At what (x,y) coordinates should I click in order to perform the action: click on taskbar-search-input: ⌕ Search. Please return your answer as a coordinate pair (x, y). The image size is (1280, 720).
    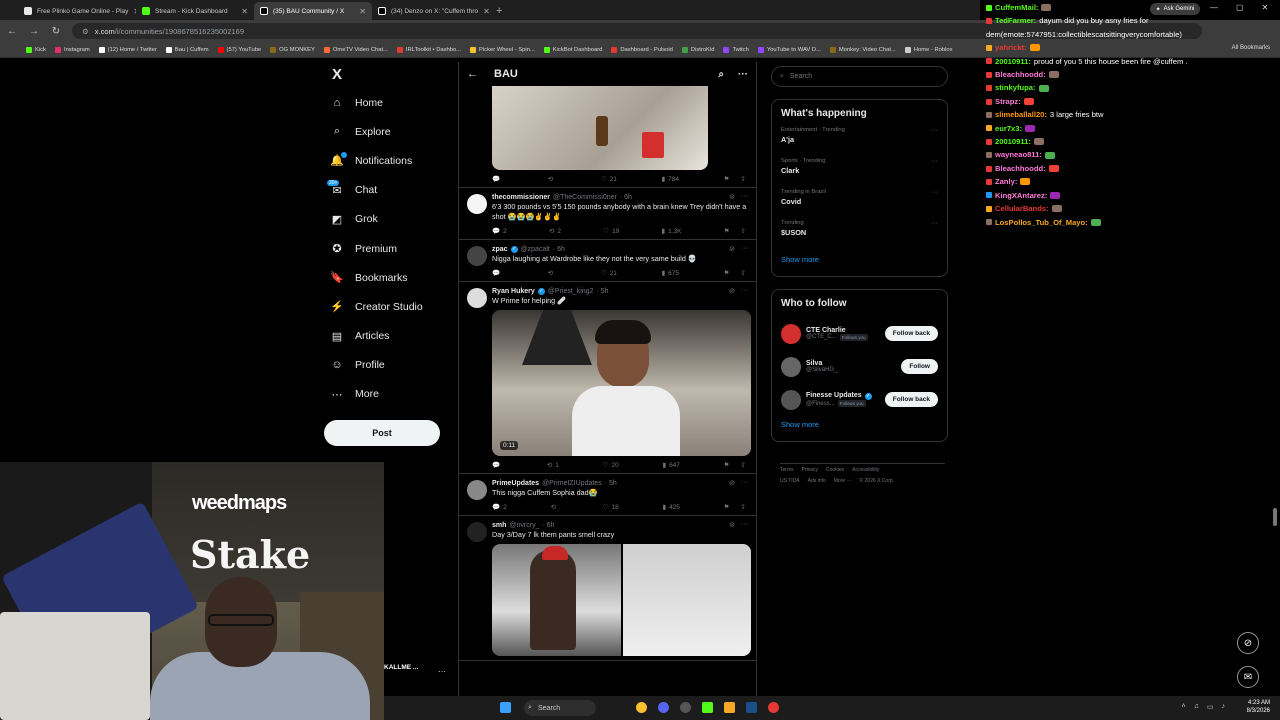
    Looking at the image, I should click on (560, 708).